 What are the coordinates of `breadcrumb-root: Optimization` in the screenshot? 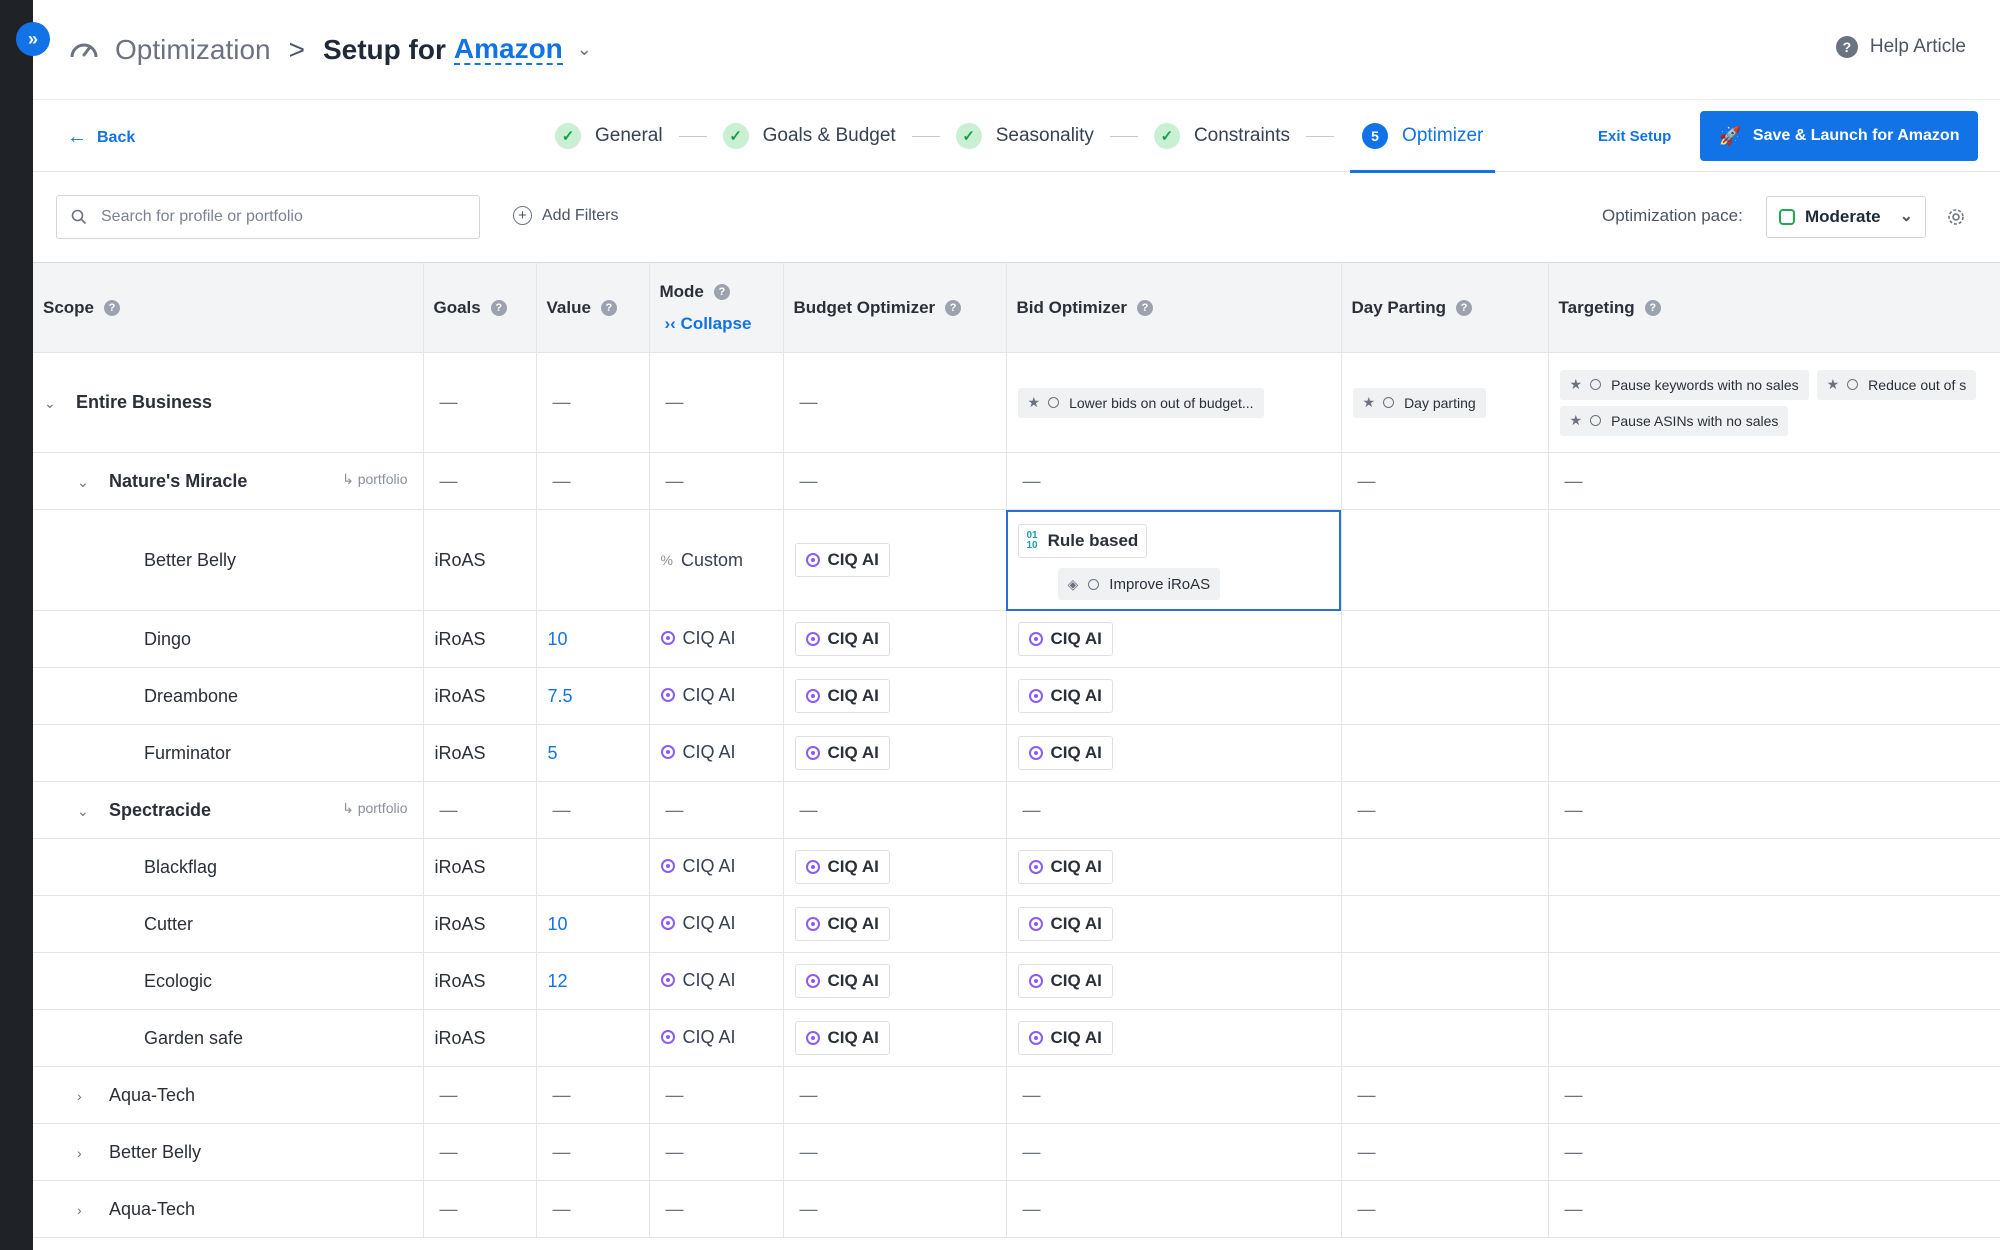 It's located at (193, 50).